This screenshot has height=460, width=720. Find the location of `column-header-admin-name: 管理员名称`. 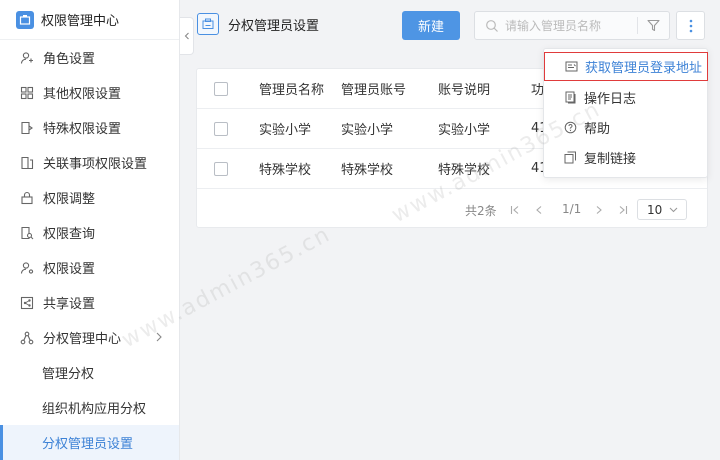

column-header-admin-name: 管理员名称 is located at coordinates (291, 88).